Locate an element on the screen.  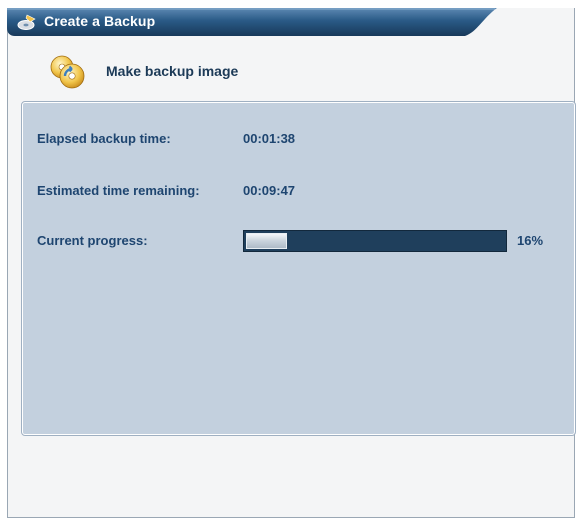
current-progress-label: Current progress: is located at coordinates (92, 240).